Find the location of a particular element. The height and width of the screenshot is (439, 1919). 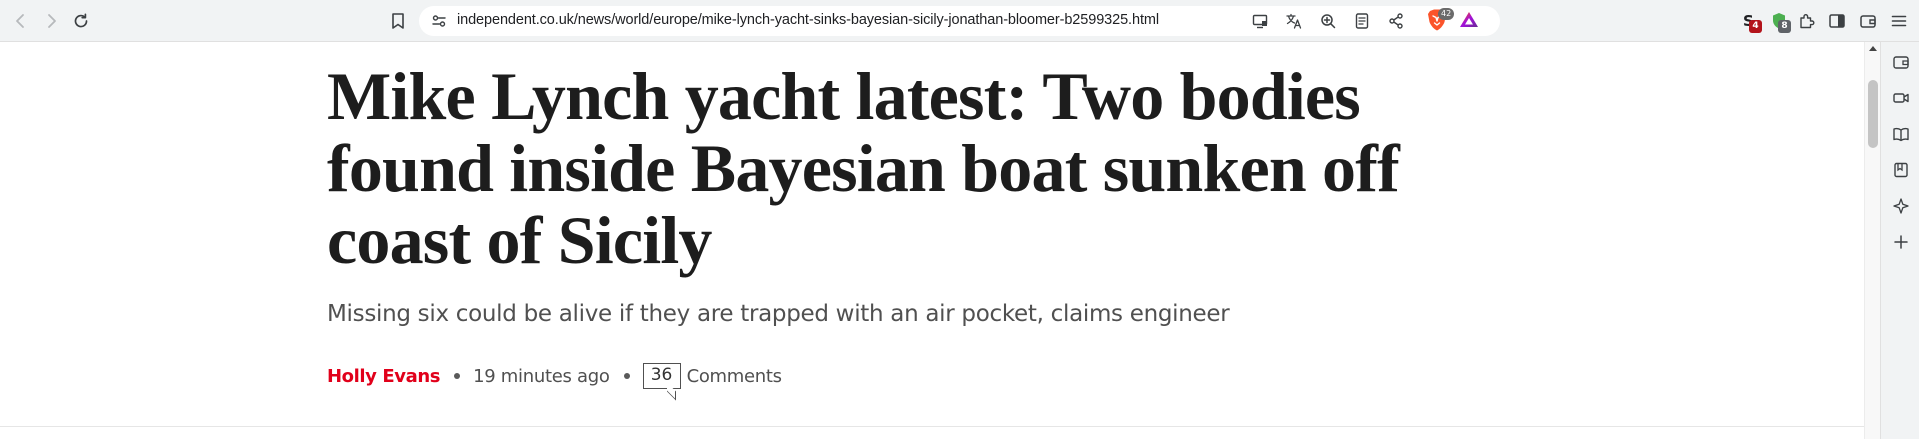

back-icon is located at coordinates (21, 21).